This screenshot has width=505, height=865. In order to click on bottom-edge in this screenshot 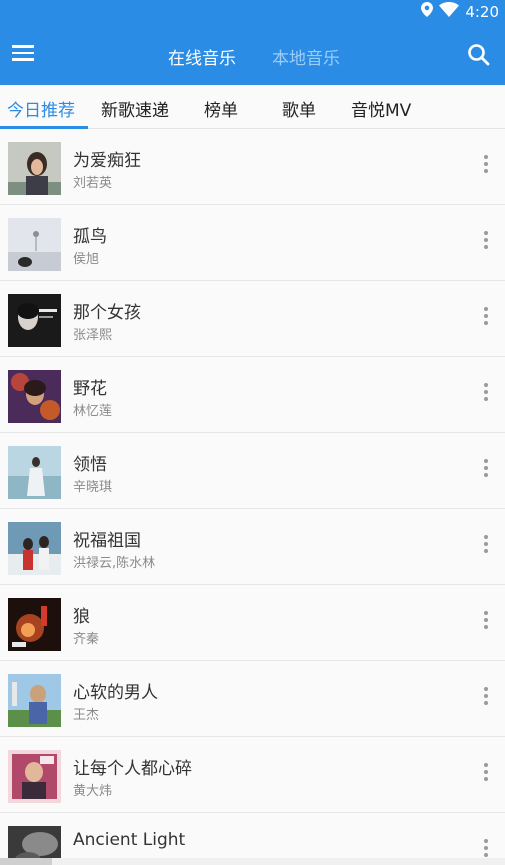, I will do `click(252, 861)`.